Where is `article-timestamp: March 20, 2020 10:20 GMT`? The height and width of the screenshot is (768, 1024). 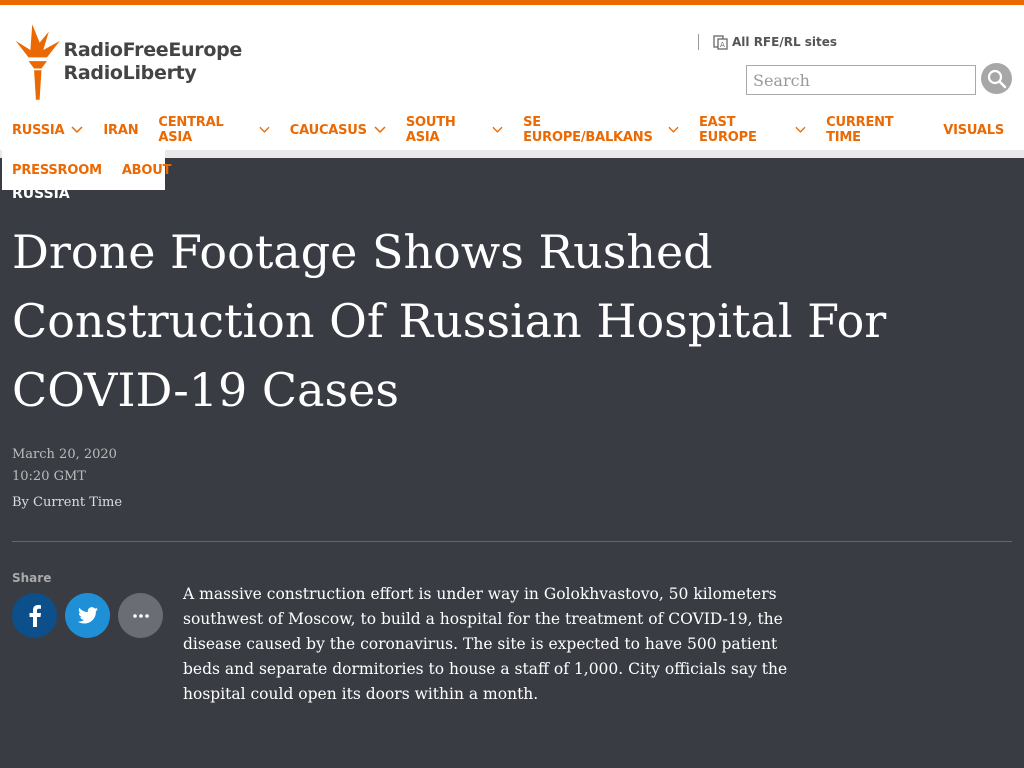
article-timestamp: March 20, 2020 10:20 GMT is located at coordinates (64, 466).